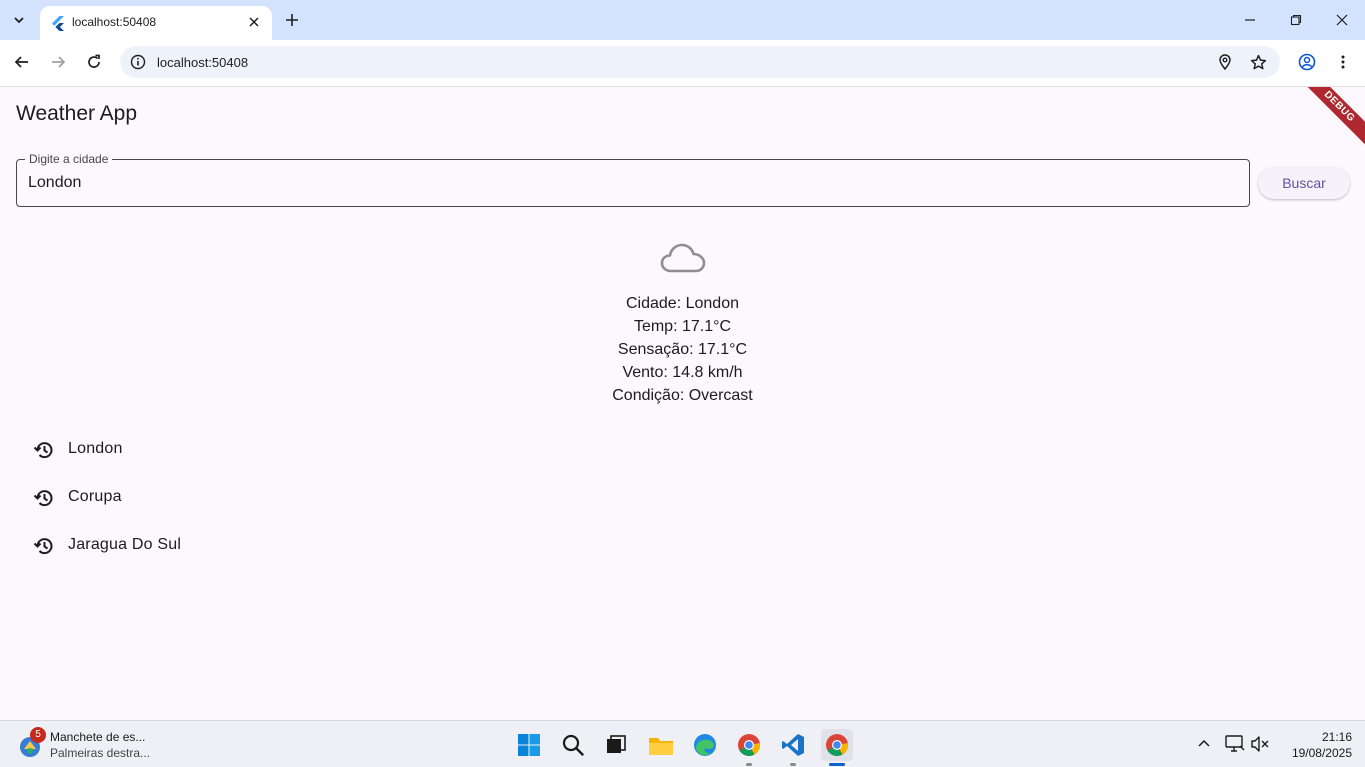 The image size is (1365, 767). I want to click on search-button: Buscar, so click(1304, 183).